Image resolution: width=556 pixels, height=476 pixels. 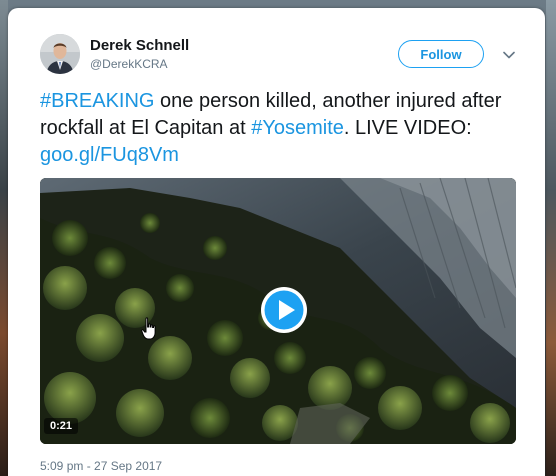 What do you see at coordinates (407, 128) in the screenshot?
I see `tweet-text-segment: . LIVE VIDEO:` at bounding box center [407, 128].